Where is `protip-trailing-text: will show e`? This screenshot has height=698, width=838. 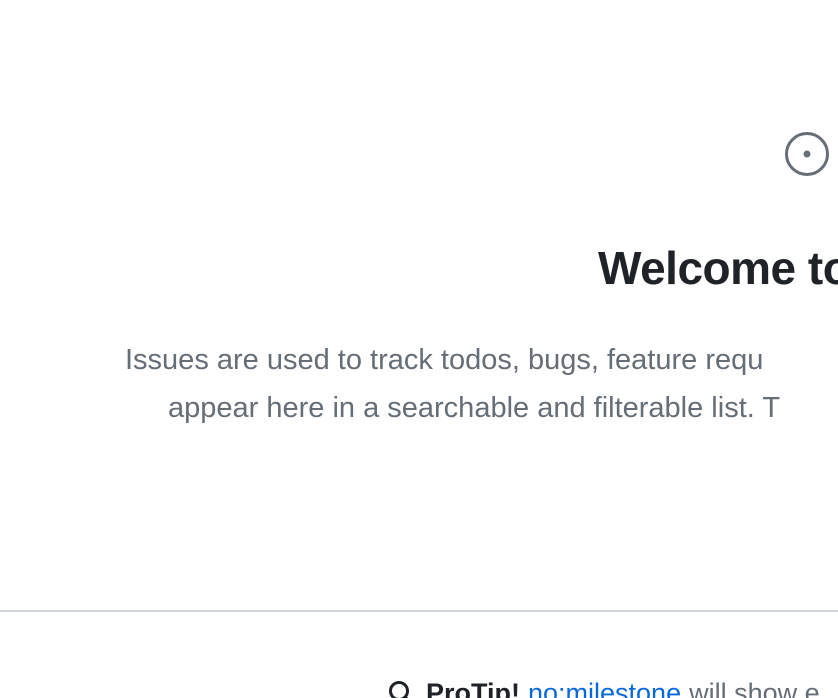
protip-trailing-text: will show e is located at coordinates (754, 688).